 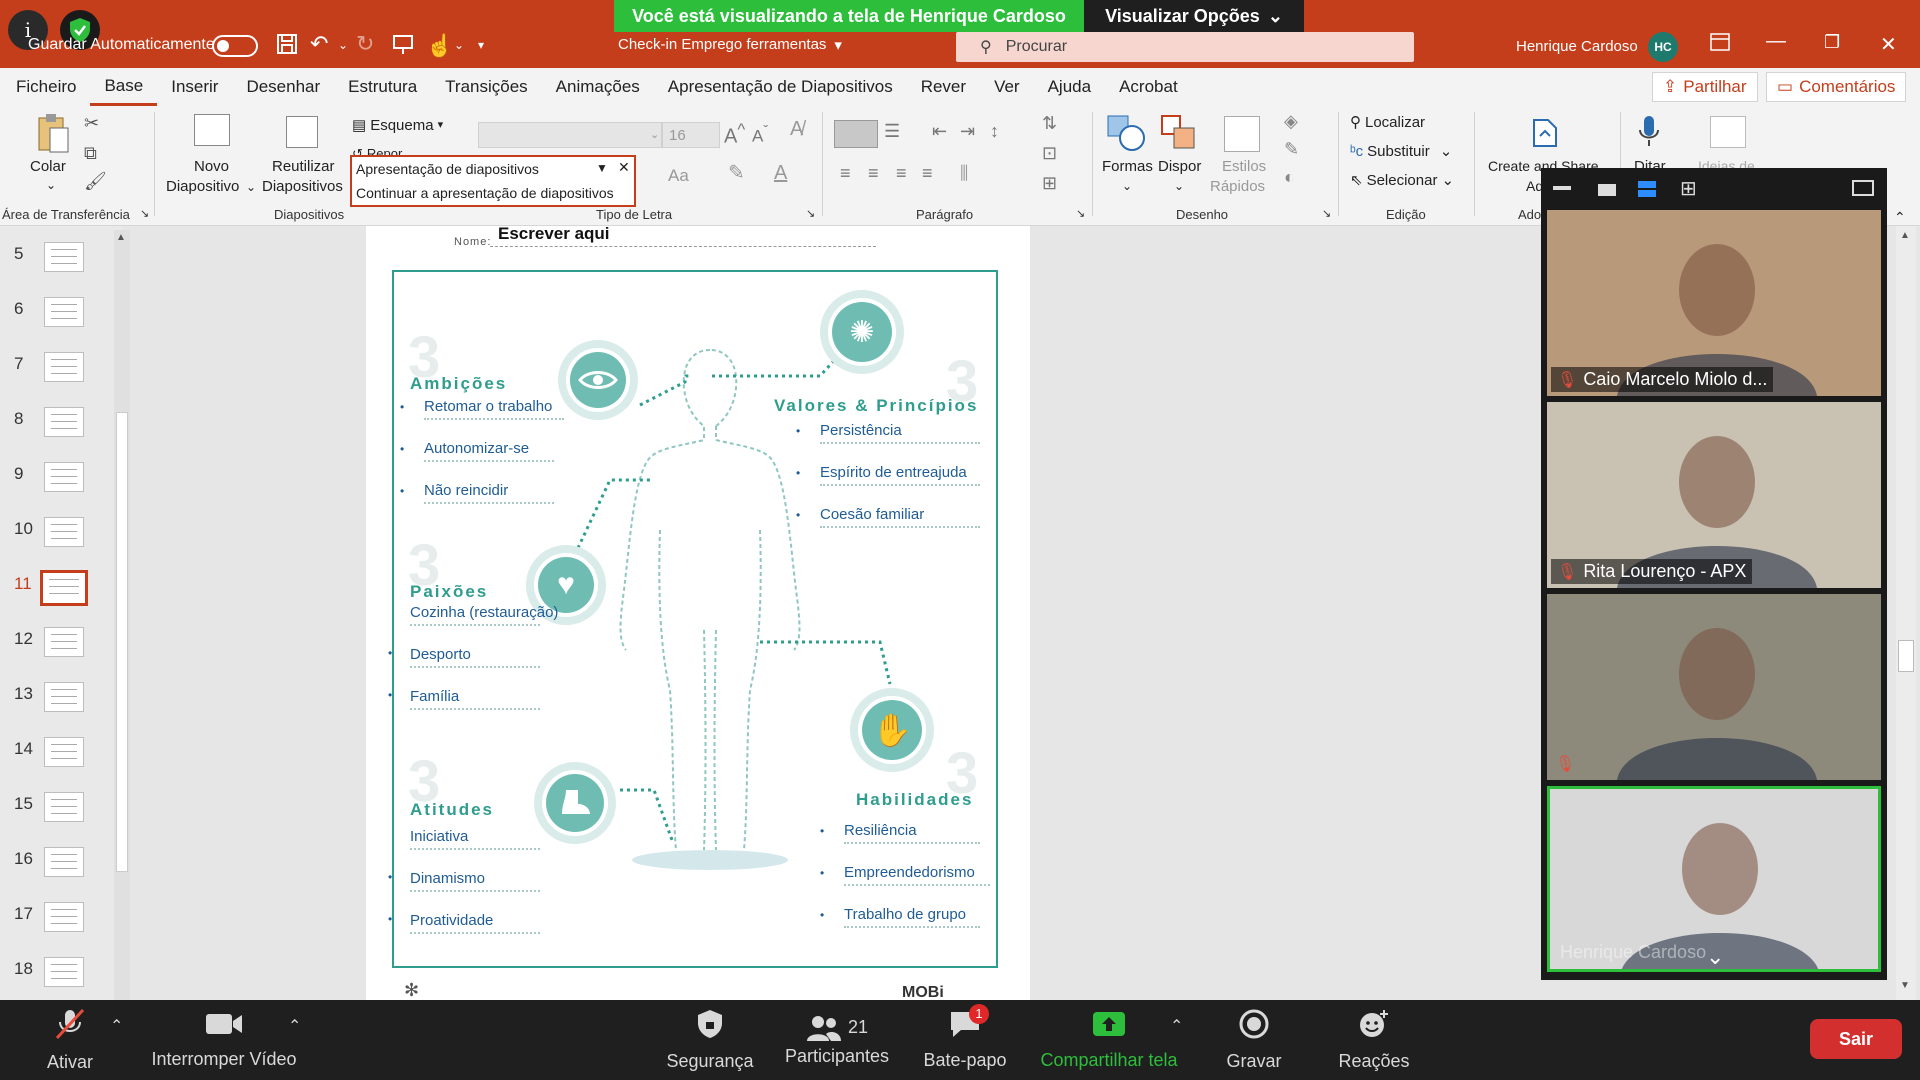 What do you see at coordinates (602, 168) in the screenshot?
I see `popup-dropdown-icon: ▼` at bounding box center [602, 168].